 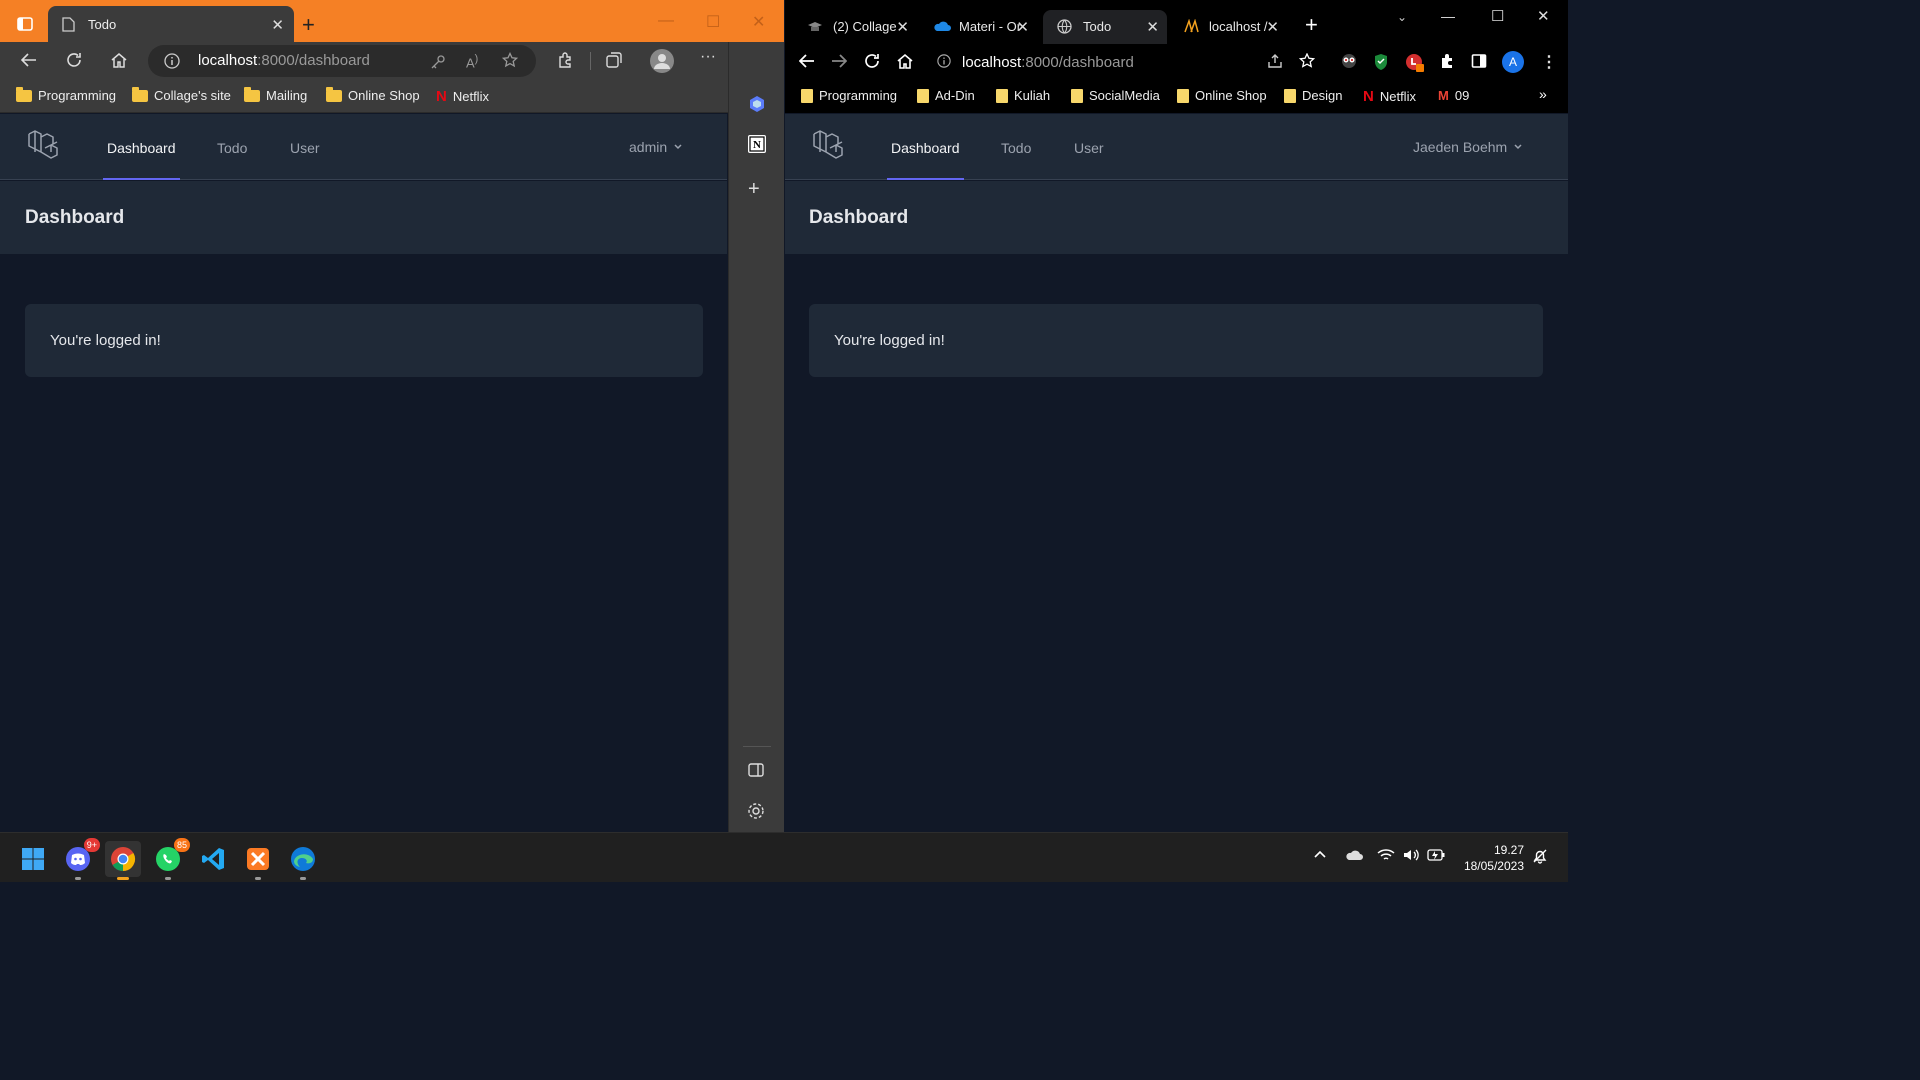 What do you see at coordinates (181, 94) in the screenshot?
I see `bookmark-collages-site: Collage's site` at bounding box center [181, 94].